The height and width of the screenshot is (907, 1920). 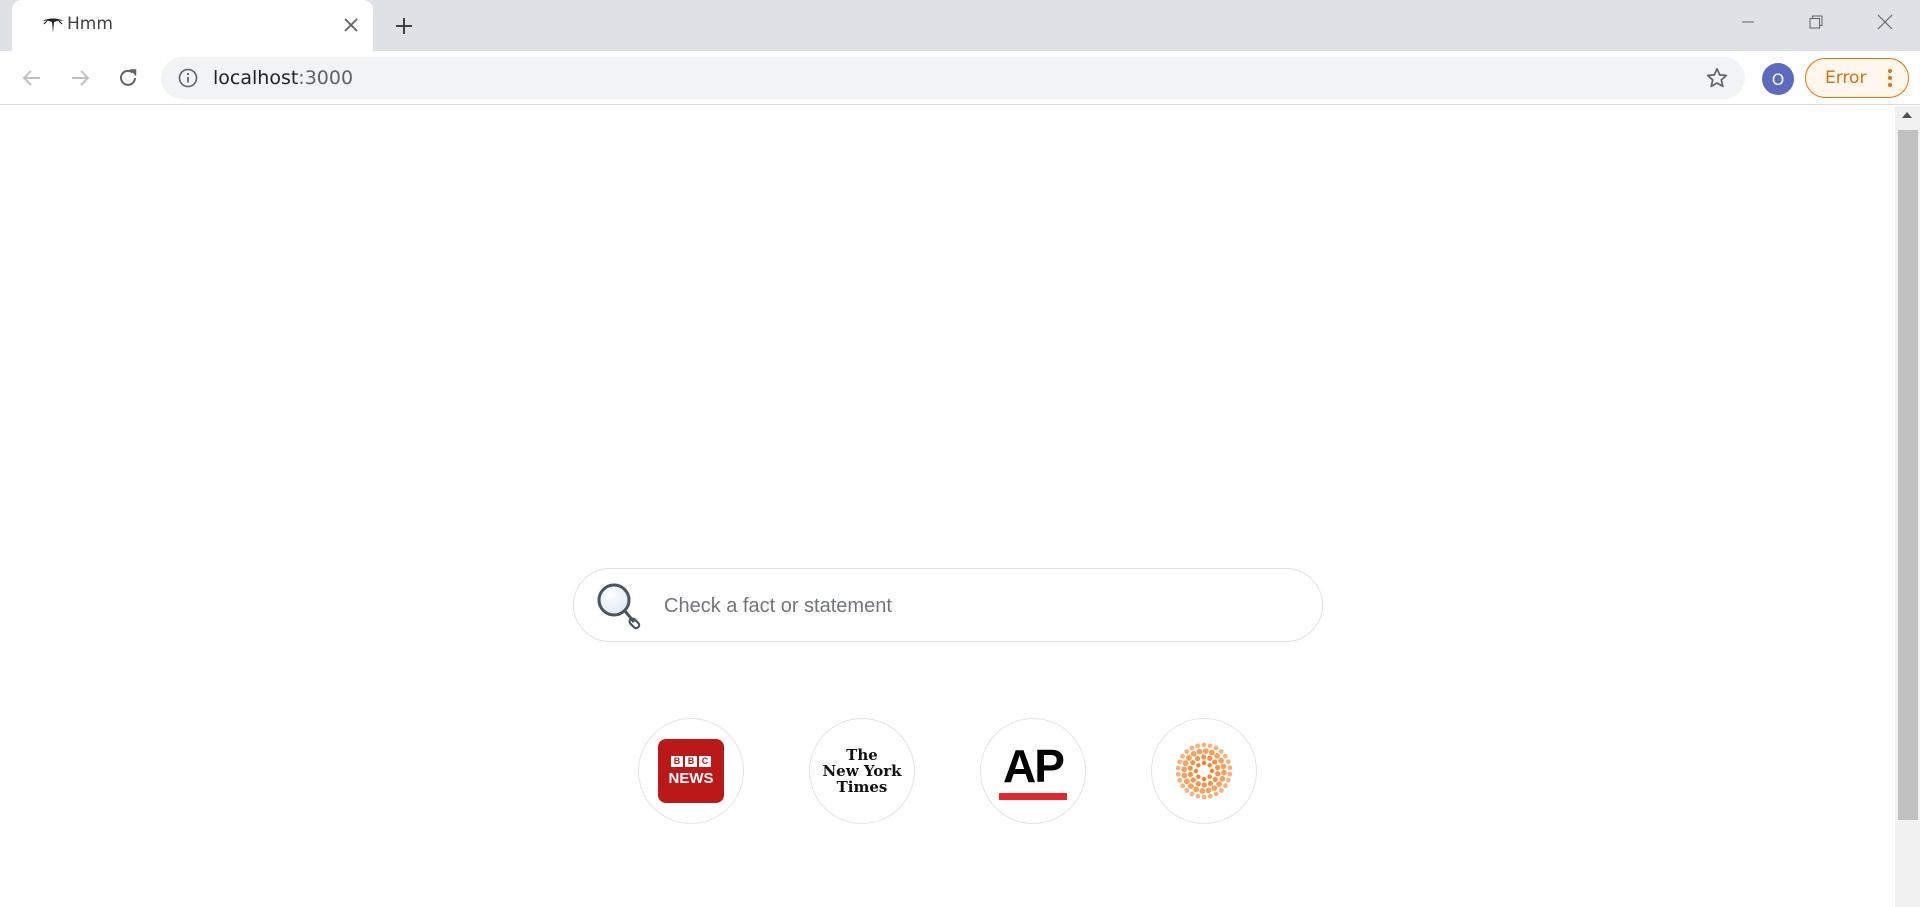 I want to click on ap-logo: AP, so click(x=1033, y=771).